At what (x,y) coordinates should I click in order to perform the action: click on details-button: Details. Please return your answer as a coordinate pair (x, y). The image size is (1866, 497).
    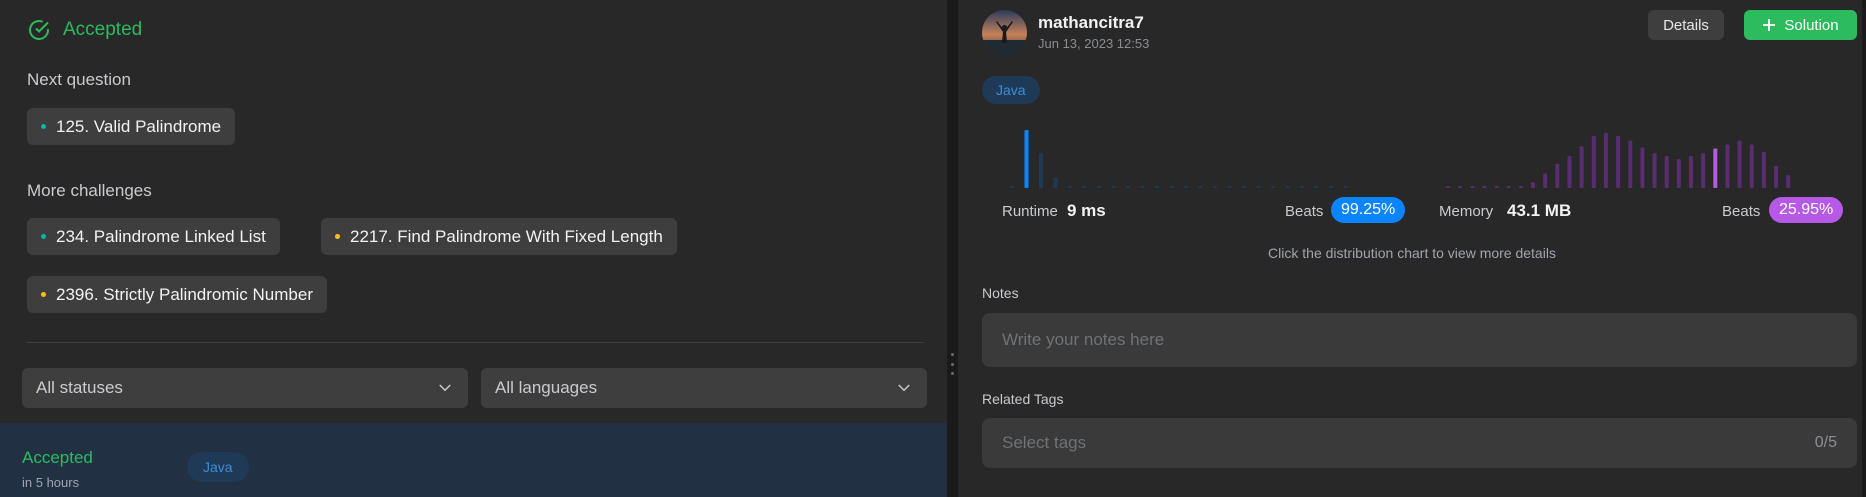
    Looking at the image, I should click on (1686, 25).